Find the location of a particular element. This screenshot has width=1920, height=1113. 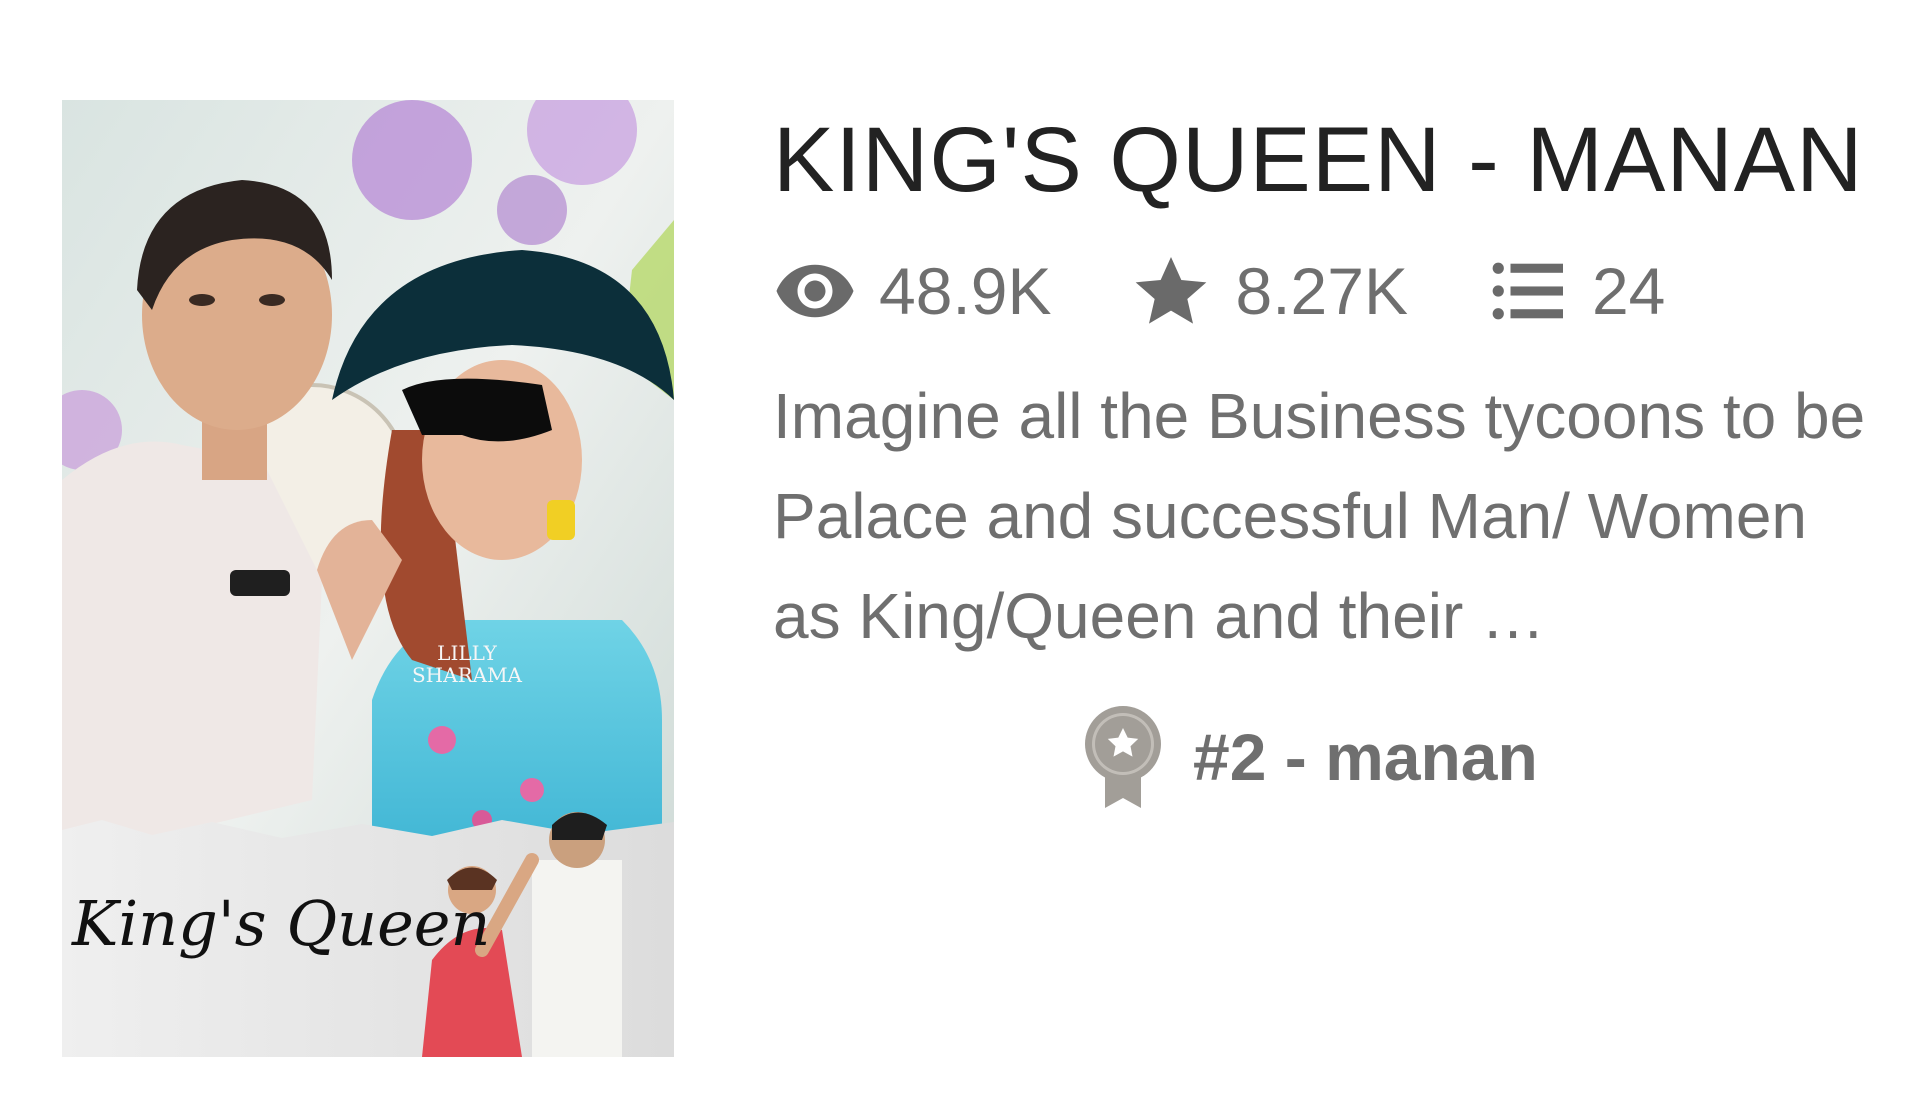

reads-count: 48.9K is located at coordinates (965, 291).